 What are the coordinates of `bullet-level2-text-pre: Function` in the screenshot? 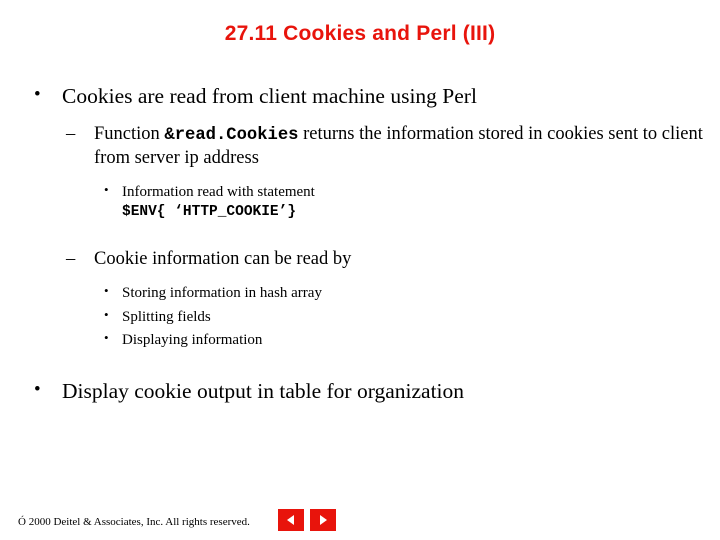 It's located at (129, 134).